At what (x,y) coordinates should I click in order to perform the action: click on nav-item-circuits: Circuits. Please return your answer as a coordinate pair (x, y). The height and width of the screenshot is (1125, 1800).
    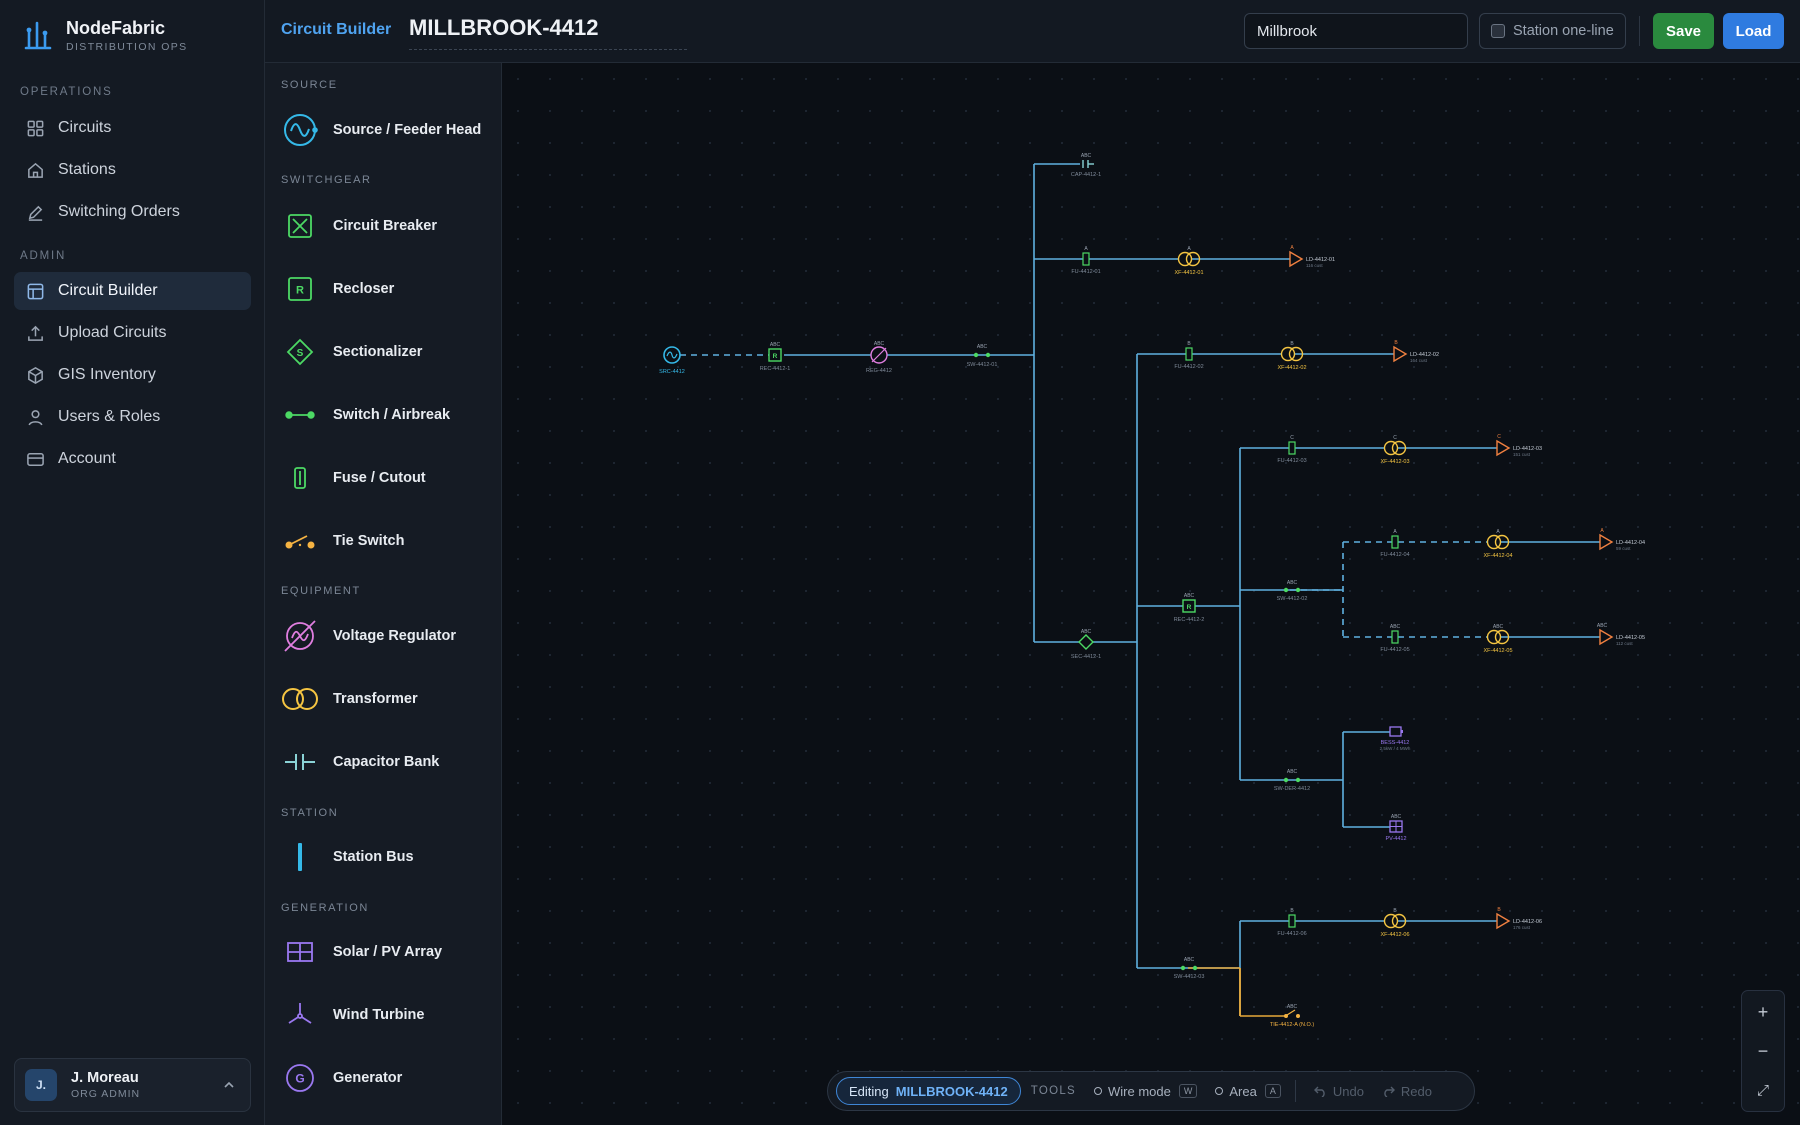
    Looking at the image, I should click on (132, 128).